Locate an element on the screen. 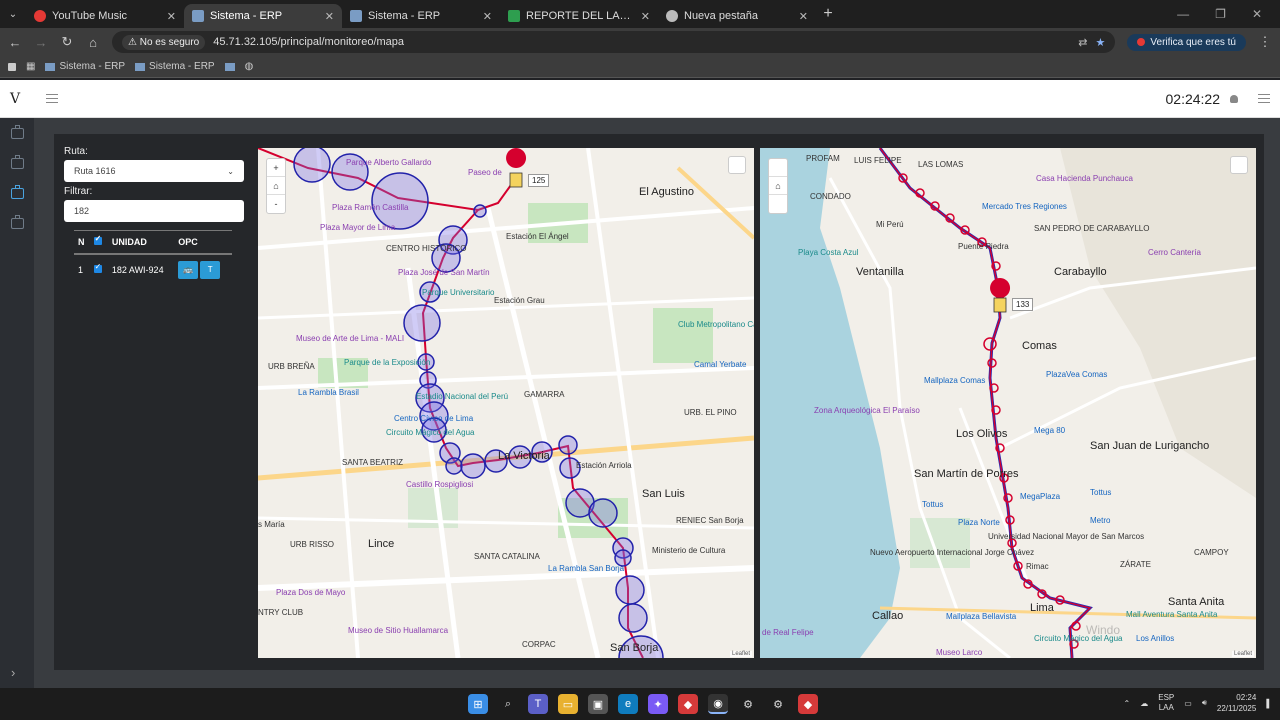  menu-icon is located at coordinates (52, 98).